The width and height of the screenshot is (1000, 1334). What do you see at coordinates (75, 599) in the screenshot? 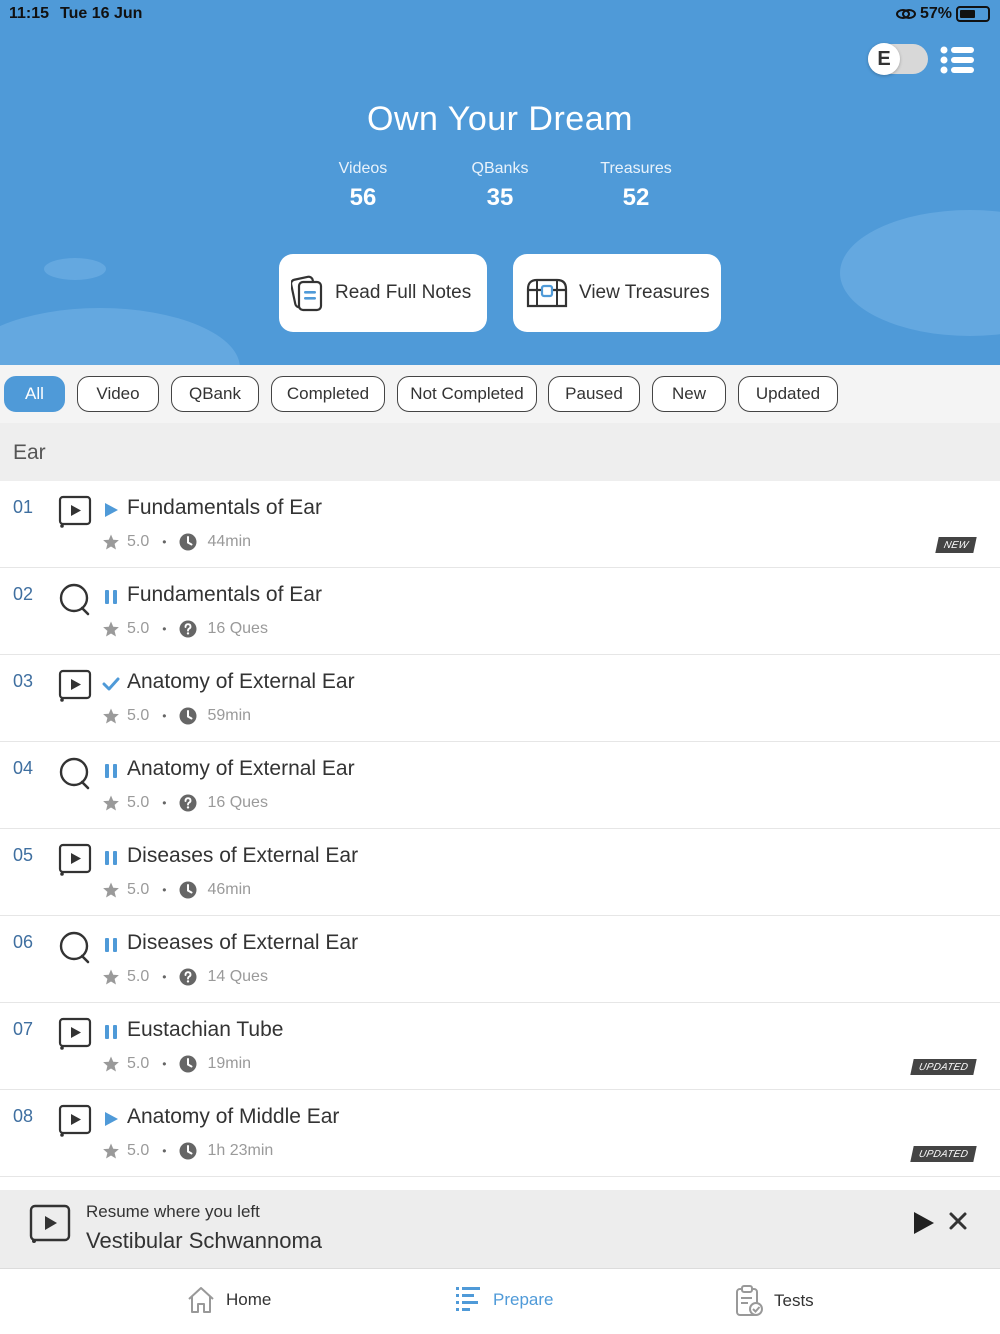
I see `qbank-type-icon` at bounding box center [75, 599].